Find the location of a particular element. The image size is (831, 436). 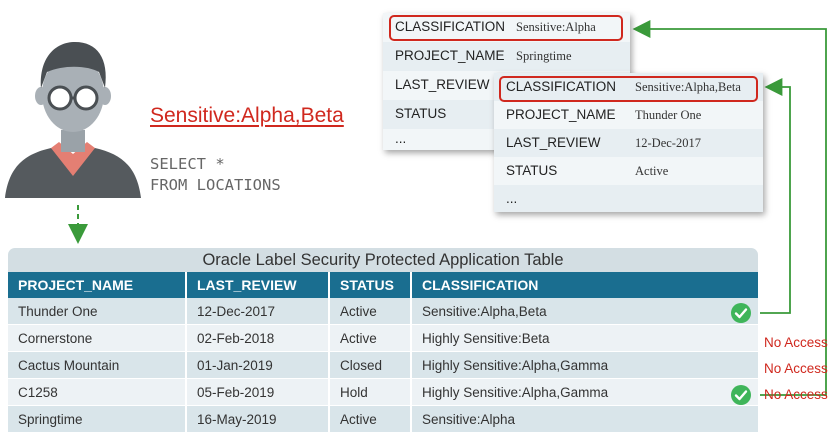

cell: C1258 is located at coordinates (97, 392).